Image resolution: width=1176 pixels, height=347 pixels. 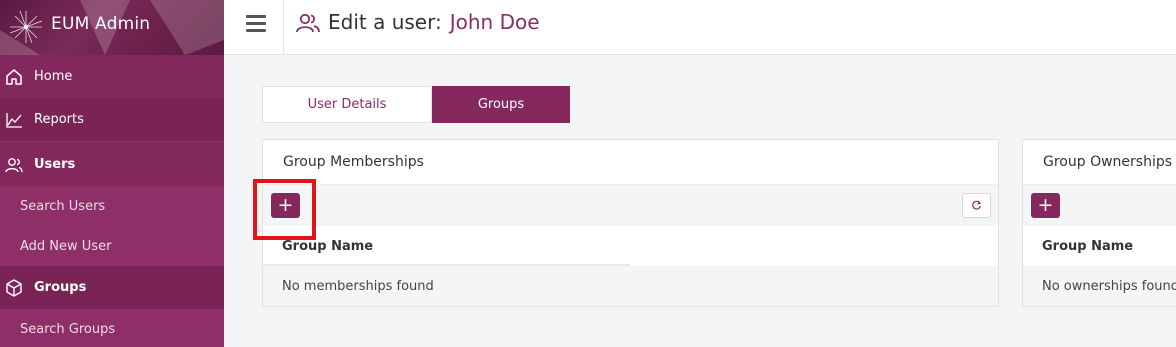 I want to click on menu-toggle-icon, so click(x=256, y=24).